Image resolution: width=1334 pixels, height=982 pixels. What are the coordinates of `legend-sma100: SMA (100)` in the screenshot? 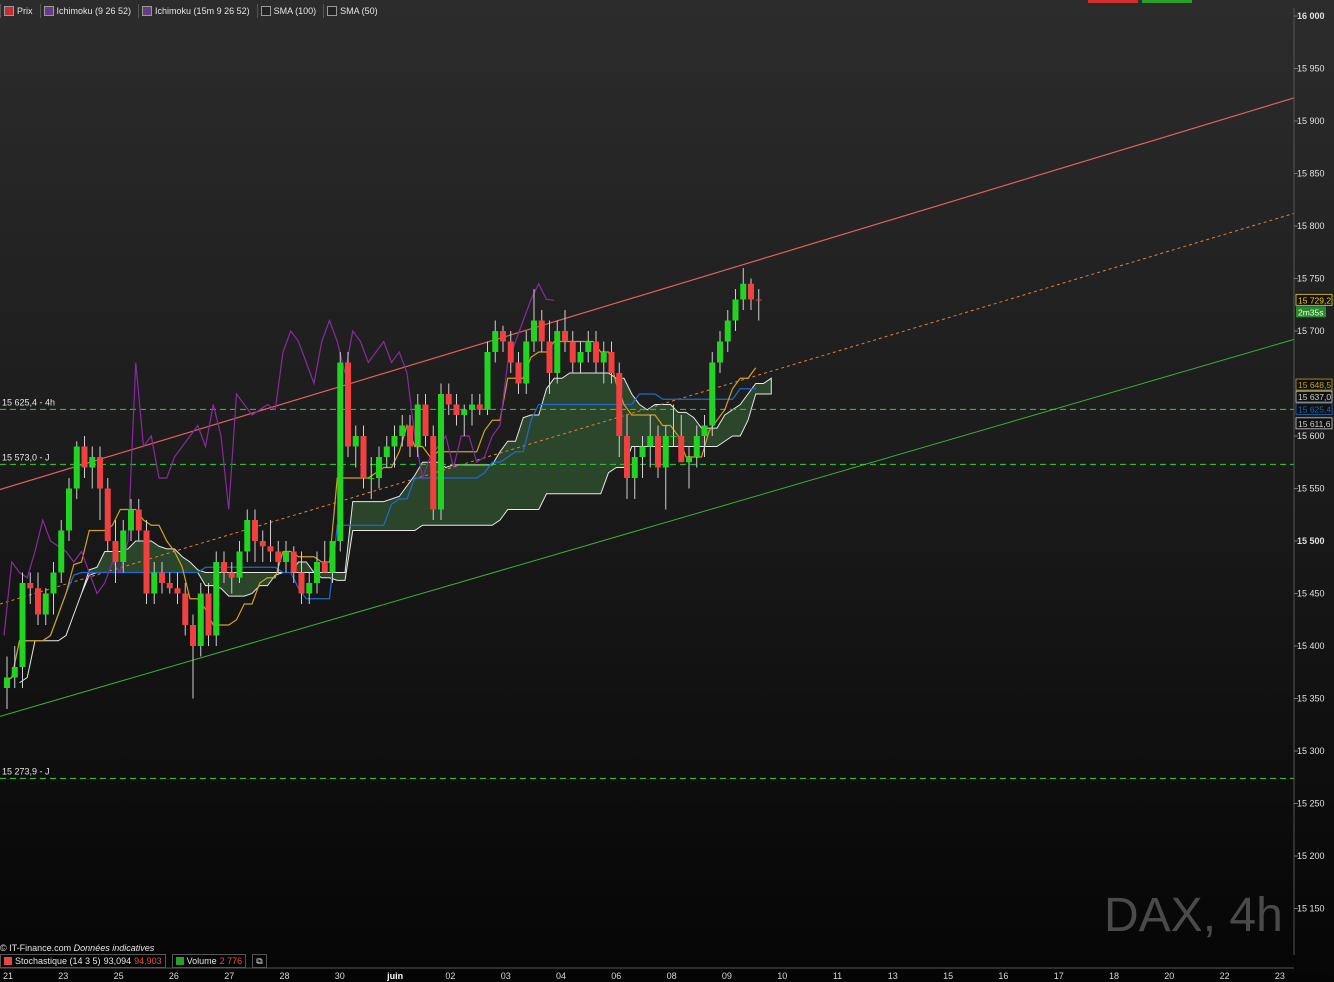 It's located at (288, 11).